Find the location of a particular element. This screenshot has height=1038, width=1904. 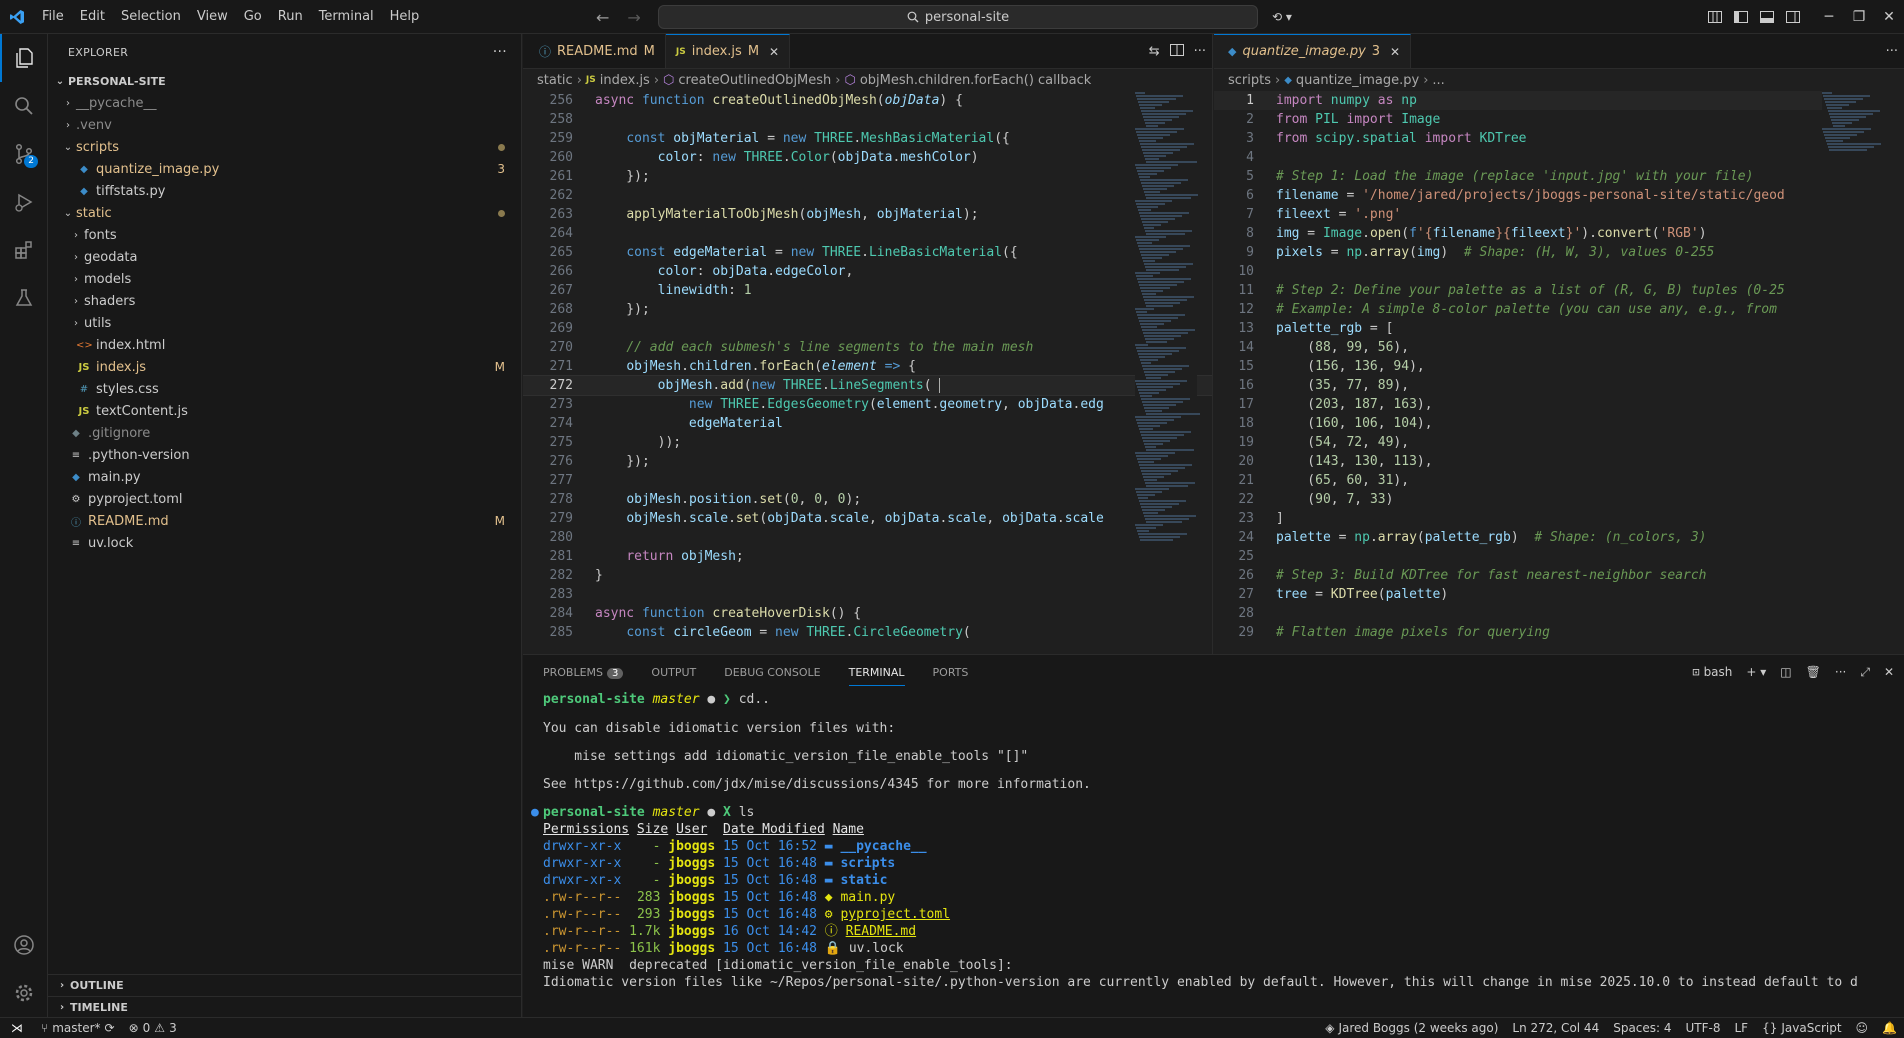

customize-layout-icon is located at coordinates (1715, 17).